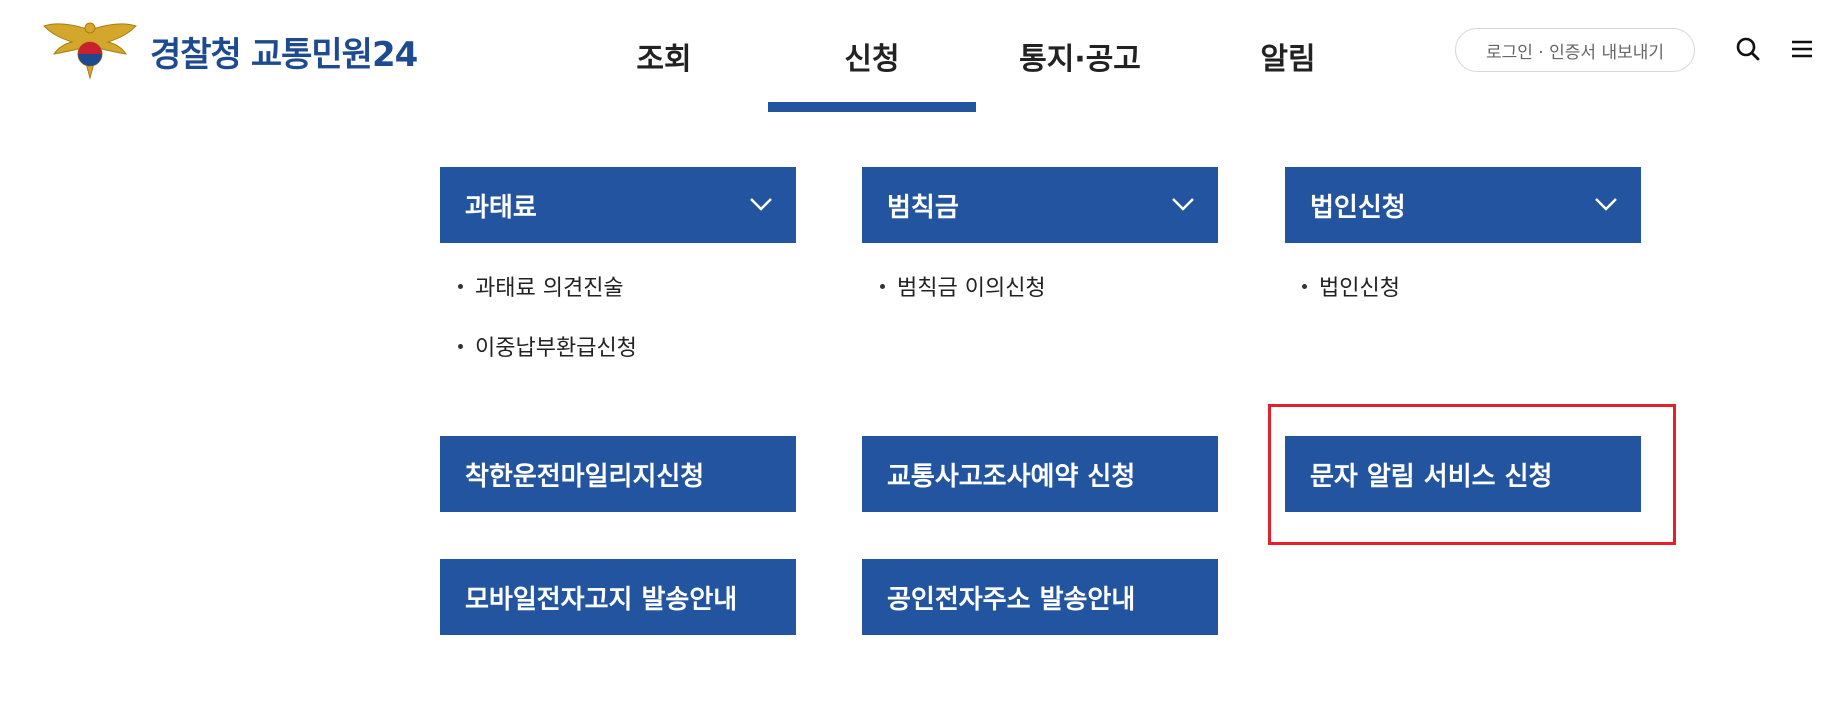 This screenshot has width=1834, height=709. Describe the element at coordinates (1748, 49) in the screenshot. I see `search-icon` at that location.